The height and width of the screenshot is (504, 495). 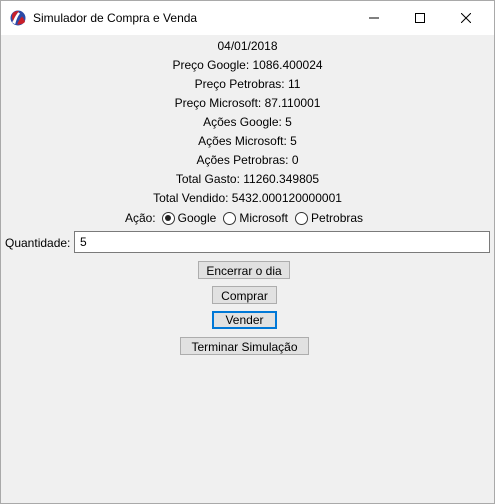 I want to click on window-title: Simulador de Compra e Venda, so click(x=115, y=18).